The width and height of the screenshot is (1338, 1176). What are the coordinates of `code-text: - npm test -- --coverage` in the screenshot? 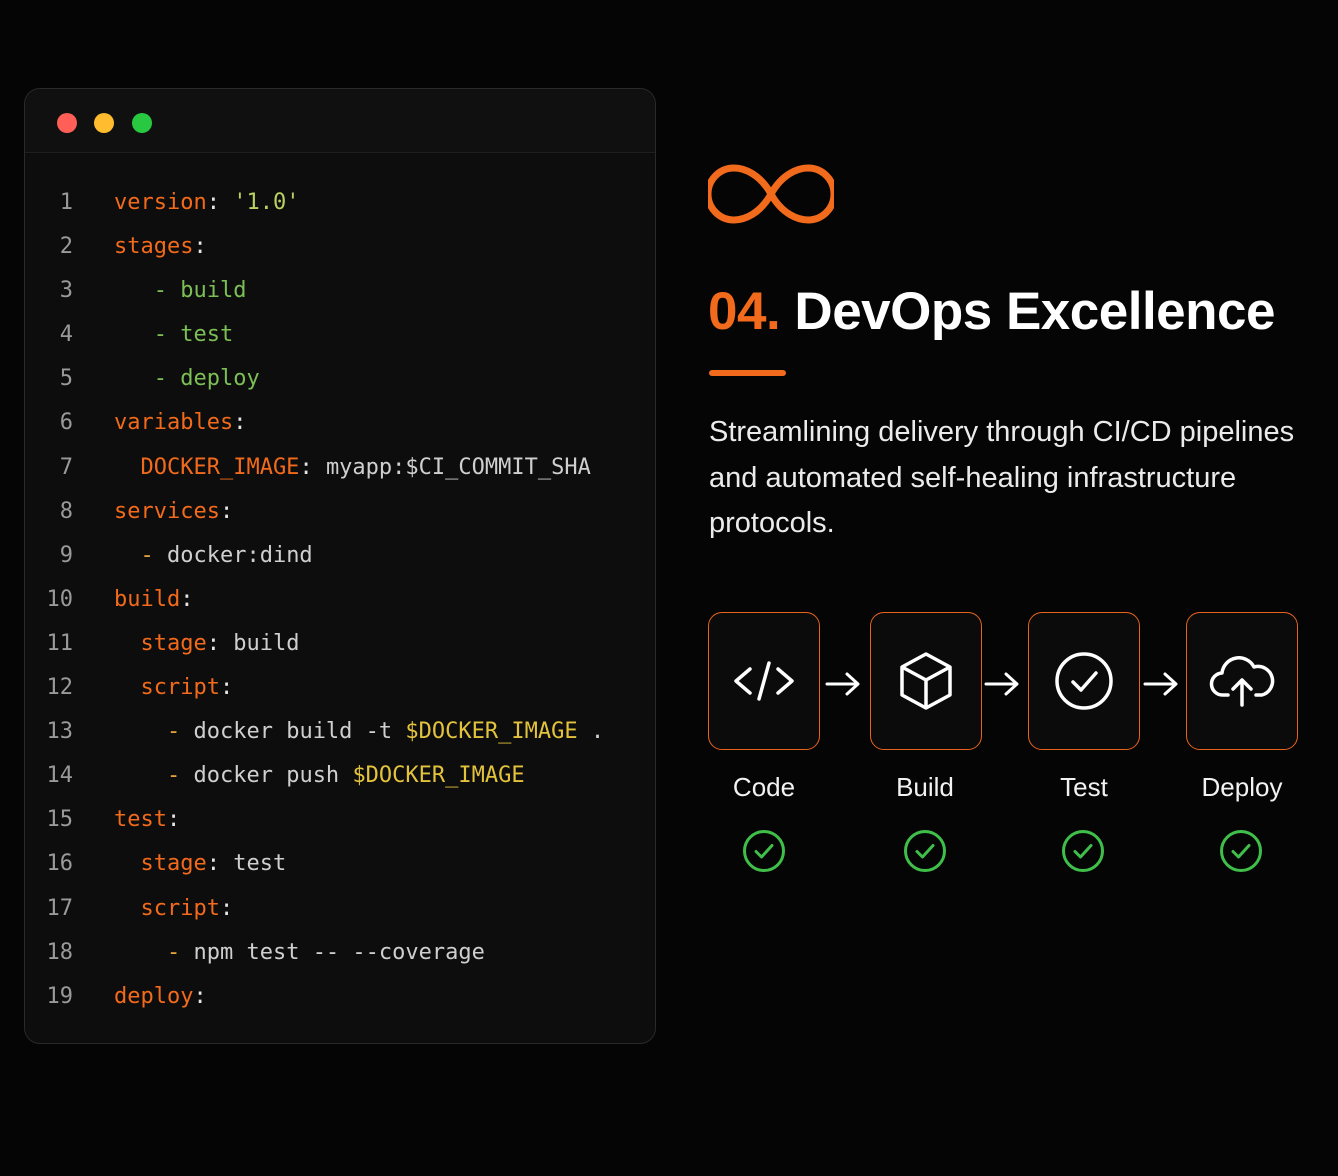 It's located at (299, 952).